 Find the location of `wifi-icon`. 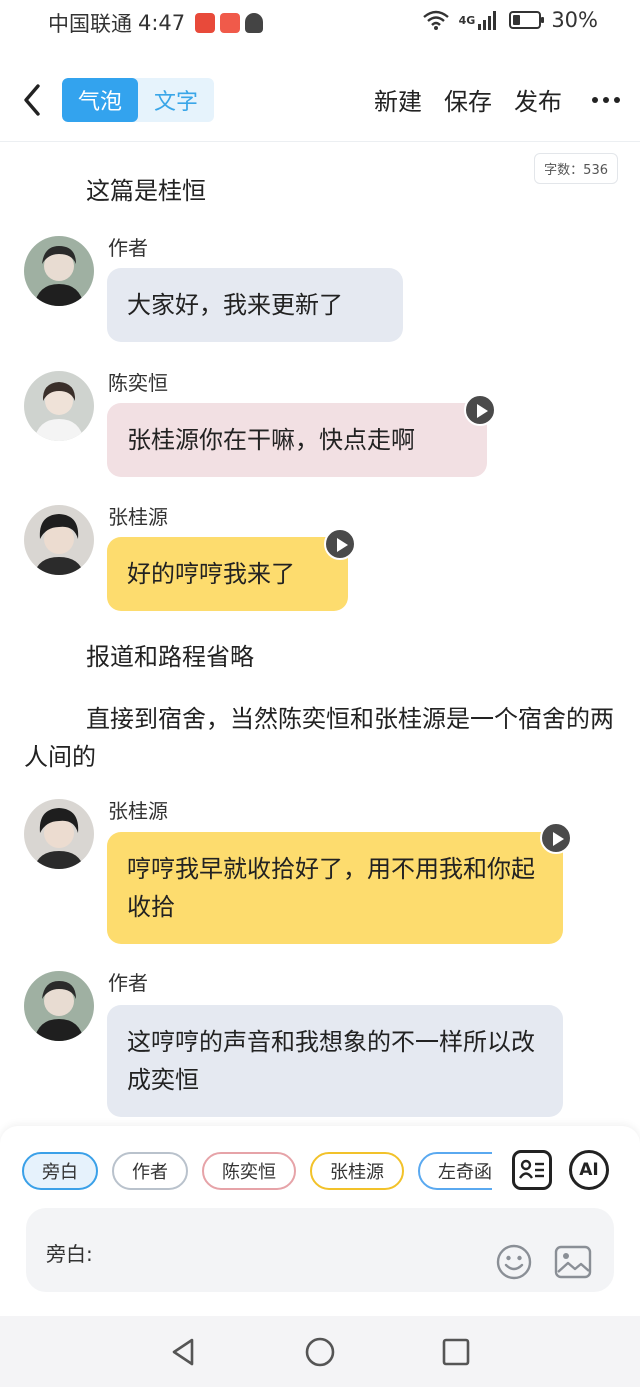

wifi-icon is located at coordinates (435, 20).